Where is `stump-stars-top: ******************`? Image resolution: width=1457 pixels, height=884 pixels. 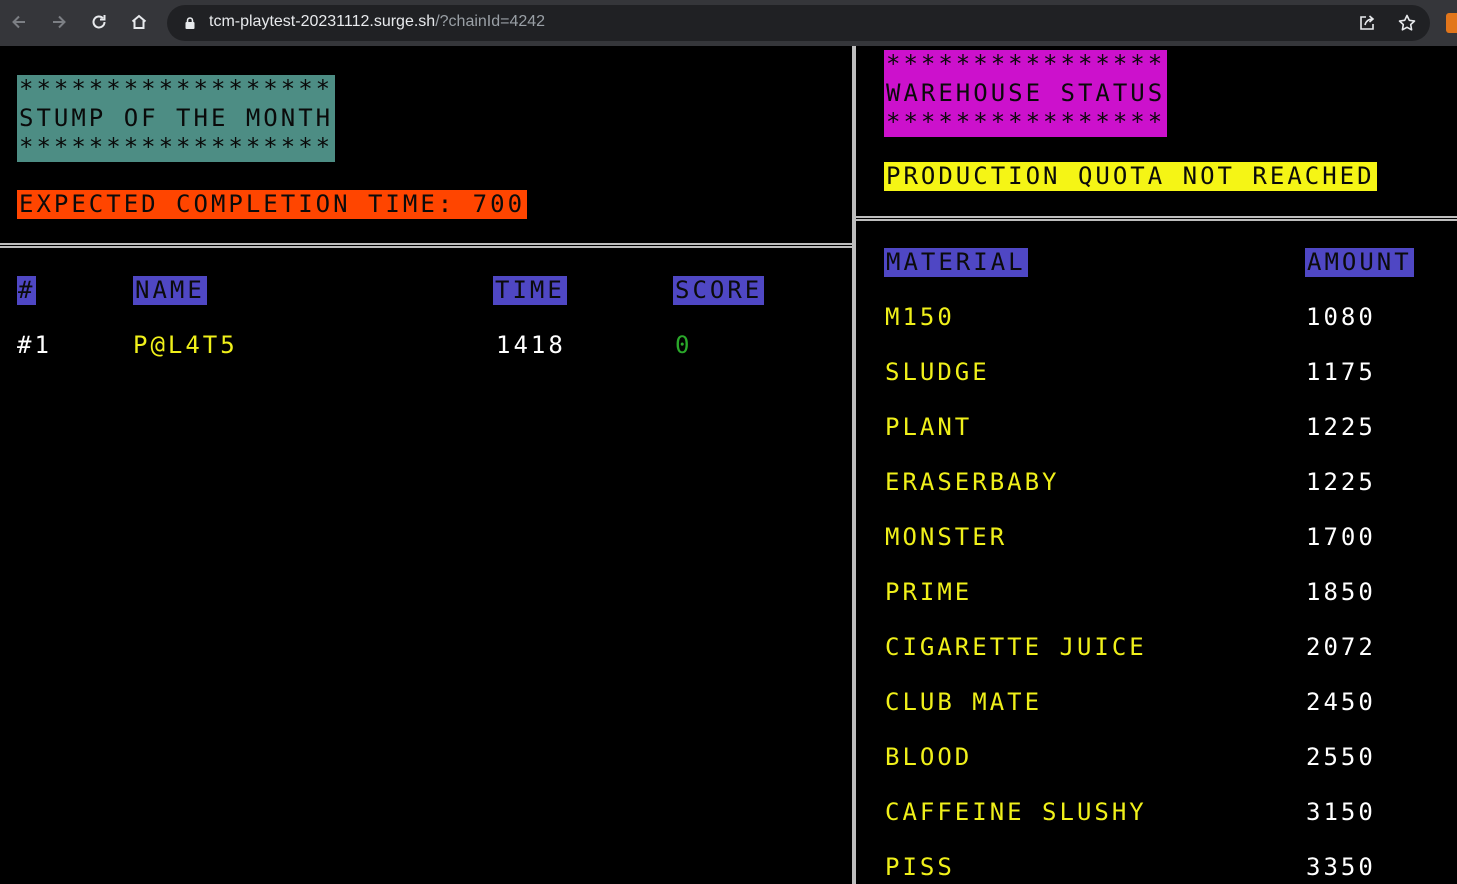 stump-stars-top: ****************** is located at coordinates (176, 89).